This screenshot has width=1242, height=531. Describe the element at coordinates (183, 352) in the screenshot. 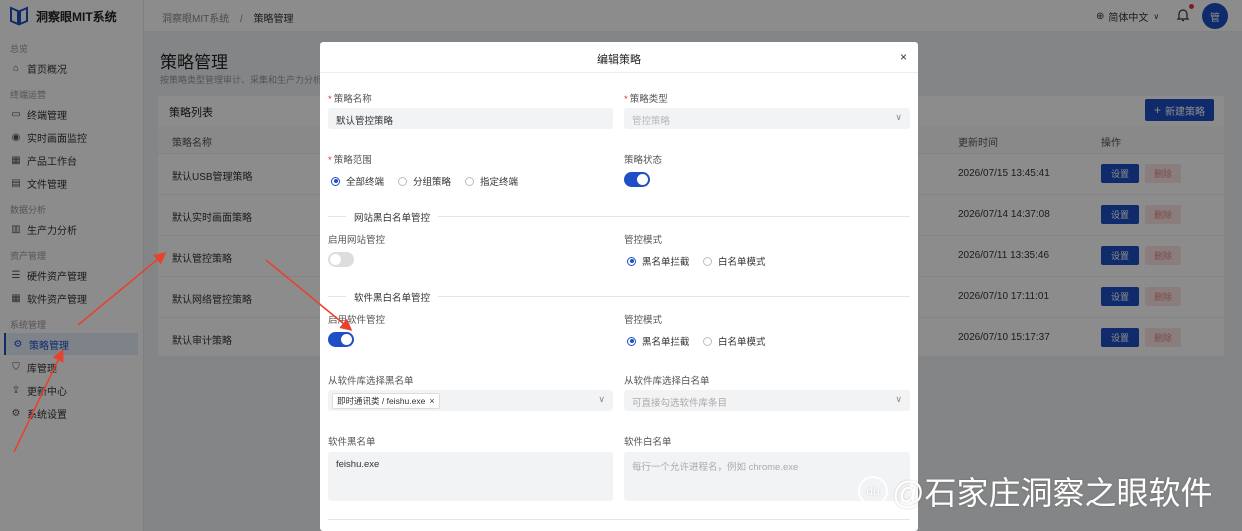

I see `annotation-arrows` at that location.